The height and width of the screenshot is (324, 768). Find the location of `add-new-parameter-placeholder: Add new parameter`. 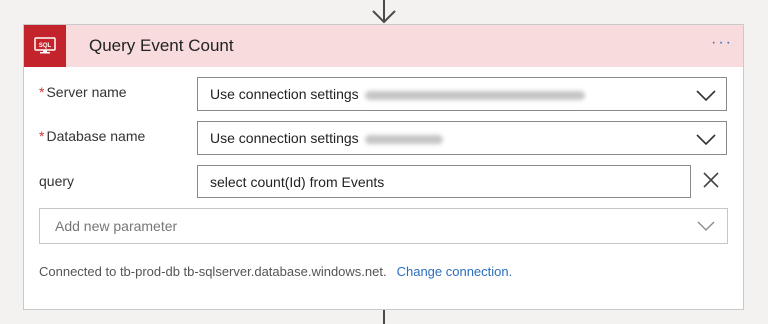

add-new-parameter-placeholder: Add new parameter is located at coordinates (116, 226).